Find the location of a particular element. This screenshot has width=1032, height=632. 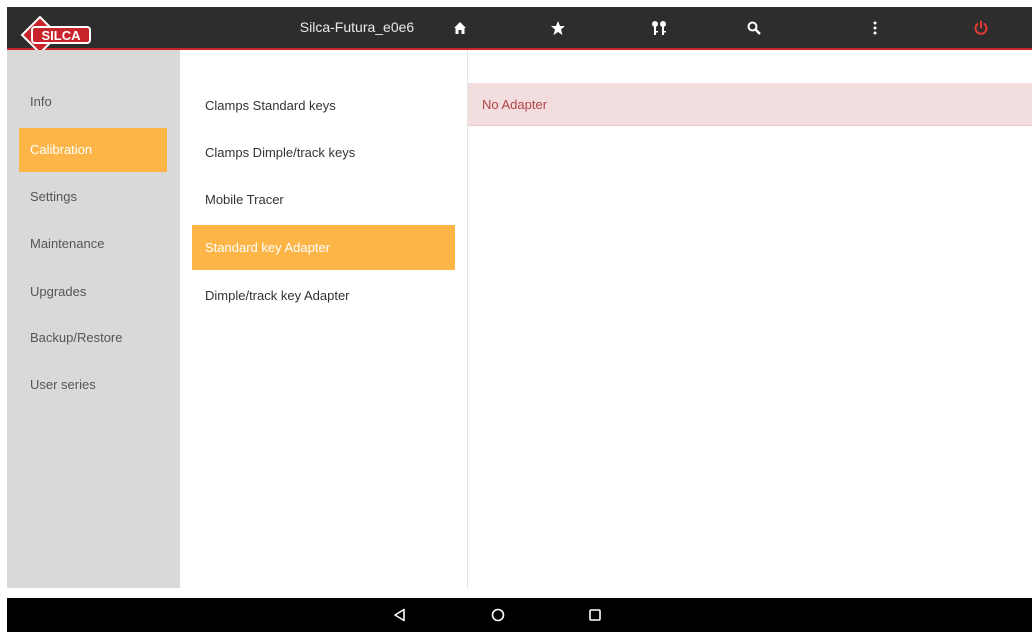

favorites-button is located at coordinates (558, 27).